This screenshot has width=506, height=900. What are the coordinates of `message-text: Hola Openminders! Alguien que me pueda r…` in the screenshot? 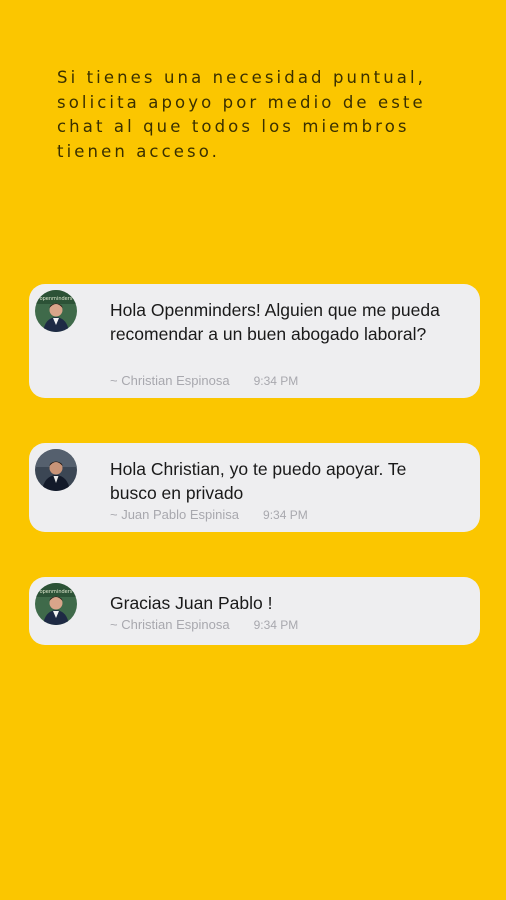 It's located at (275, 322).